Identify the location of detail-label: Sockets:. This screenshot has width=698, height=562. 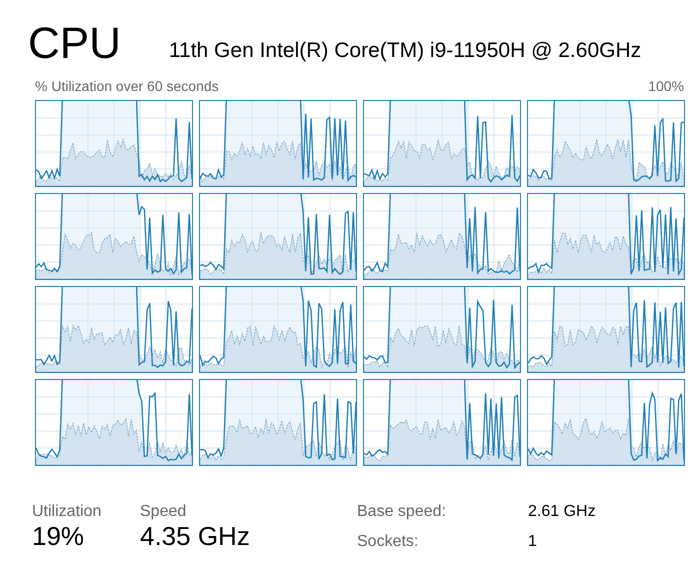
(388, 542).